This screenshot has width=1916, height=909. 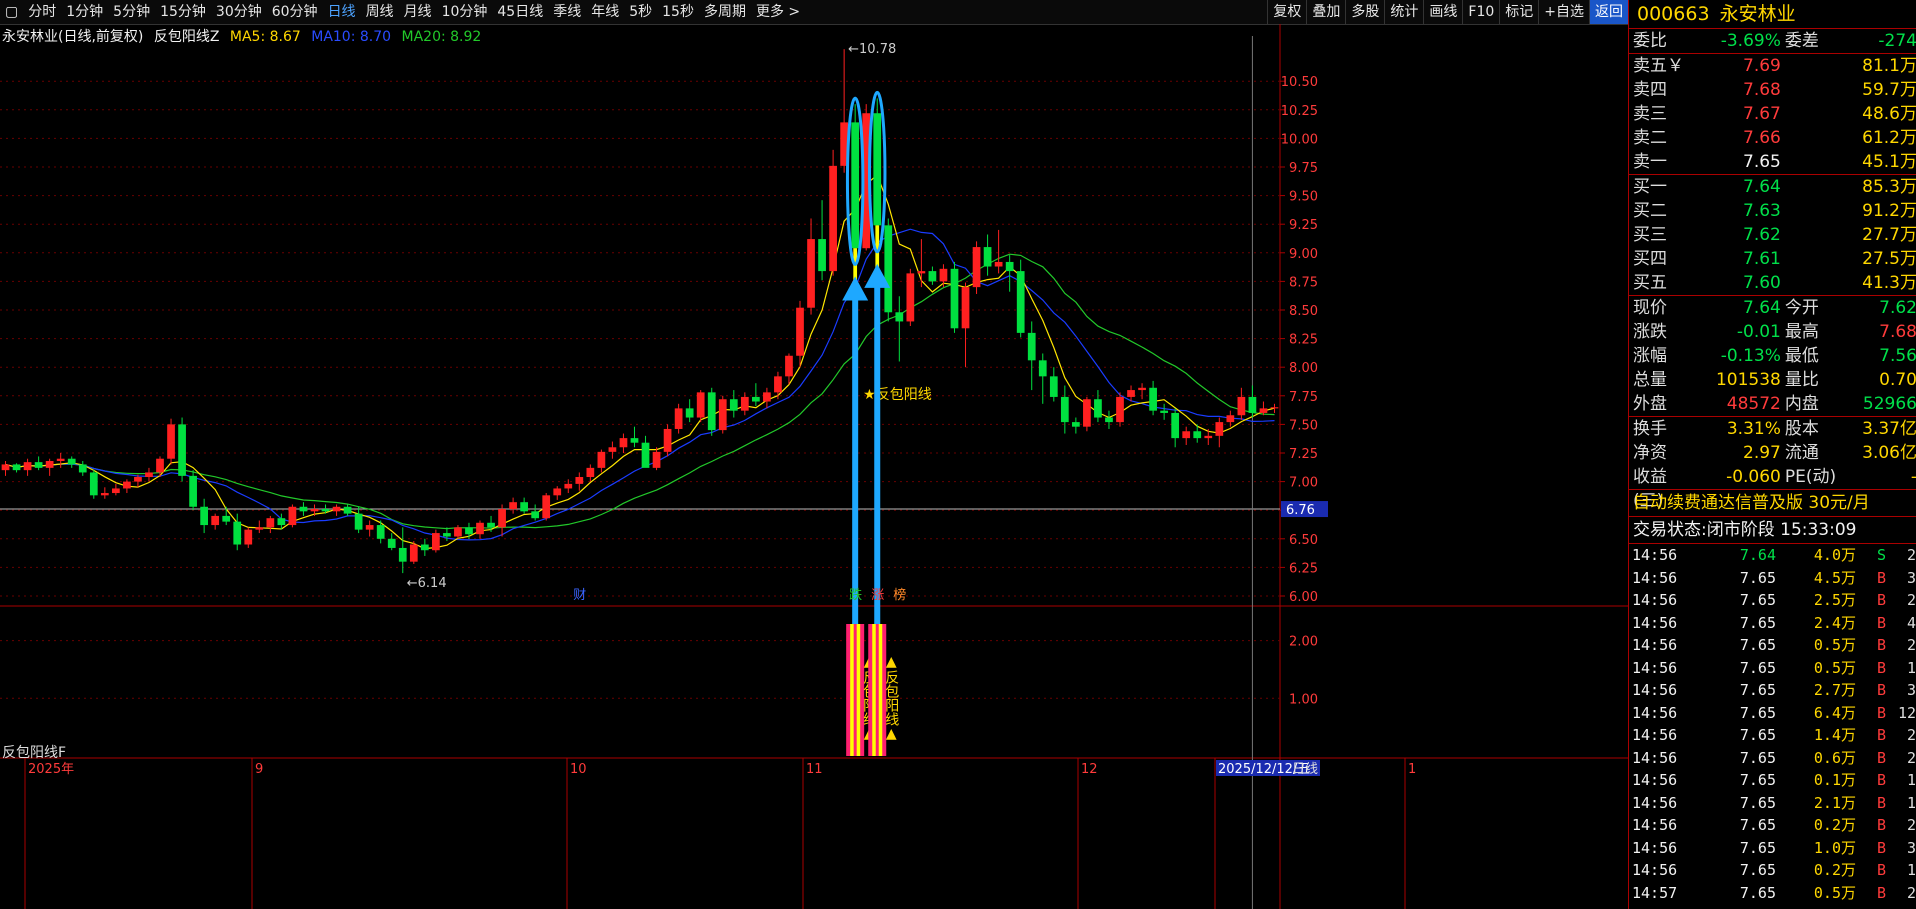 What do you see at coordinates (678, 12) in the screenshot?
I see `period-tab: 15秒` at bounding box center [678, 12].